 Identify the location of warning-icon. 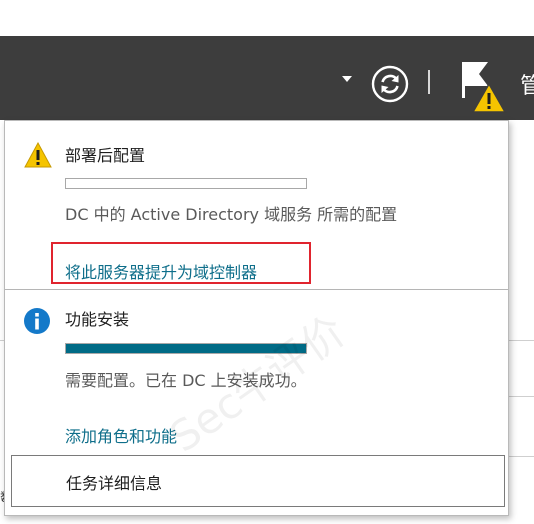
(38, 155).